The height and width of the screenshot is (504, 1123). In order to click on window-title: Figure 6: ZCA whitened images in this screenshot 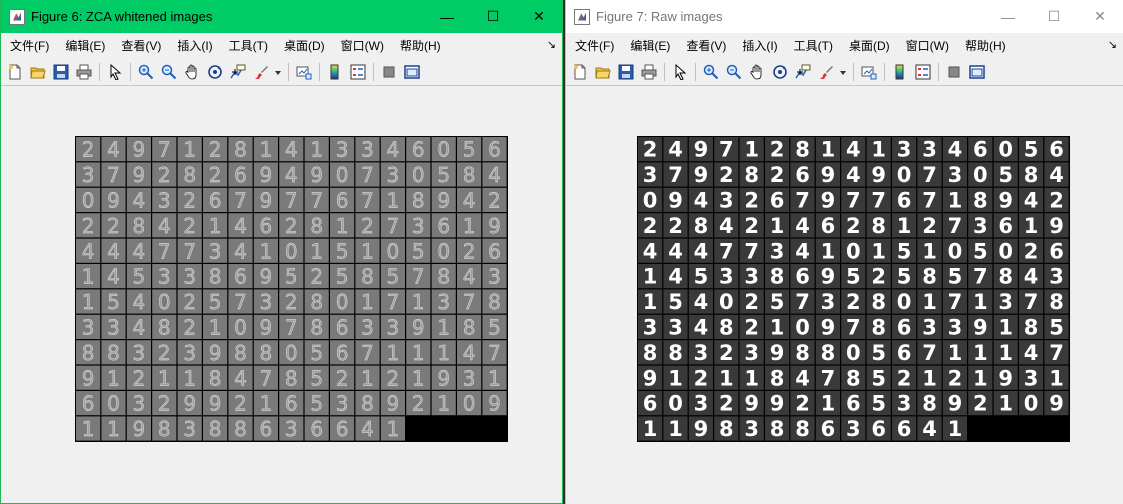, I will do `click(122, 16)`.